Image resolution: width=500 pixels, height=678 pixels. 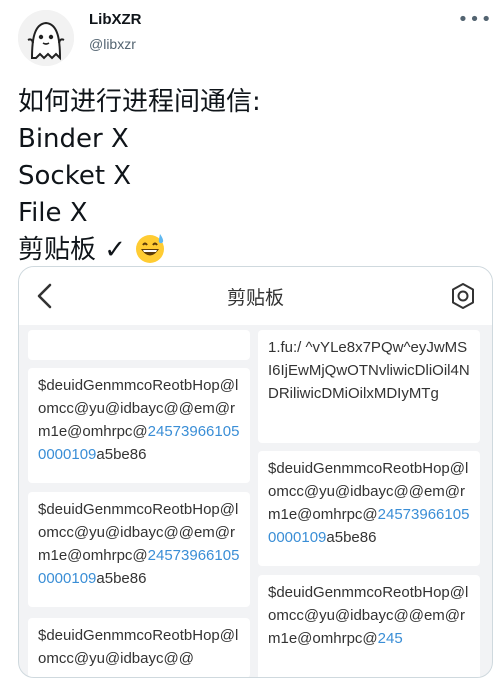 I want to click on tweet-line-last: 剪贴板 ✓, so click(x=253, y=250).